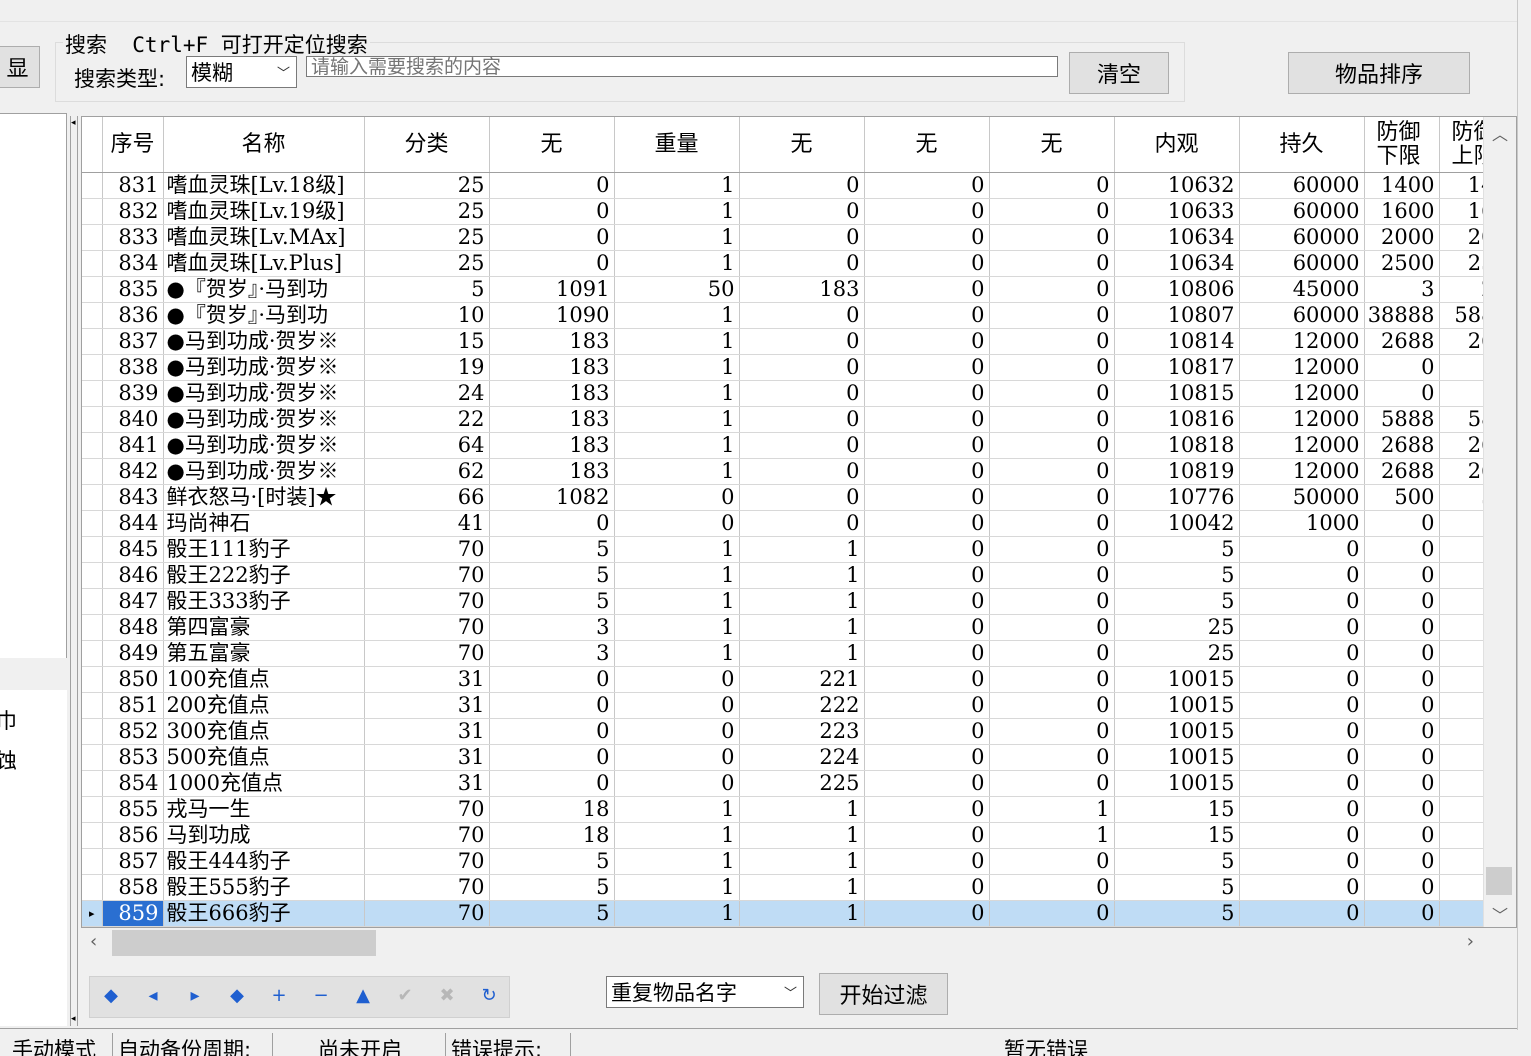  What do you see at coordinates (1402, 145) in the screenshot?
I see `column-header: 防御 下限` at bounding box center [1402, 145].